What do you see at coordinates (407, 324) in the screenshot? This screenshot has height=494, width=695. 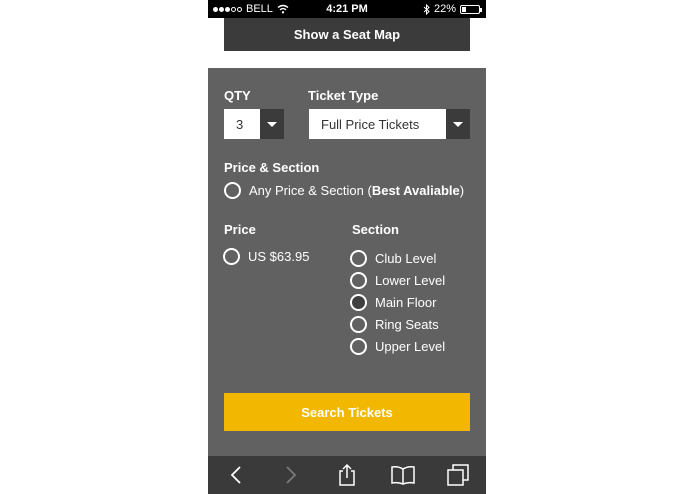 I see `section-option-label: Ring Seats` at bounding box center [407, 324].